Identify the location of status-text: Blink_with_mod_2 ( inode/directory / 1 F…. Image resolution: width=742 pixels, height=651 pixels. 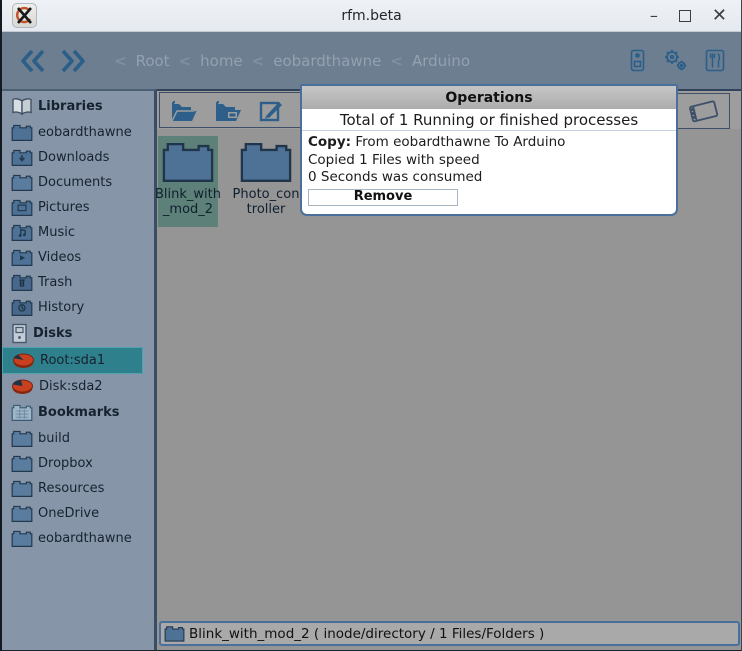
(367, 633).